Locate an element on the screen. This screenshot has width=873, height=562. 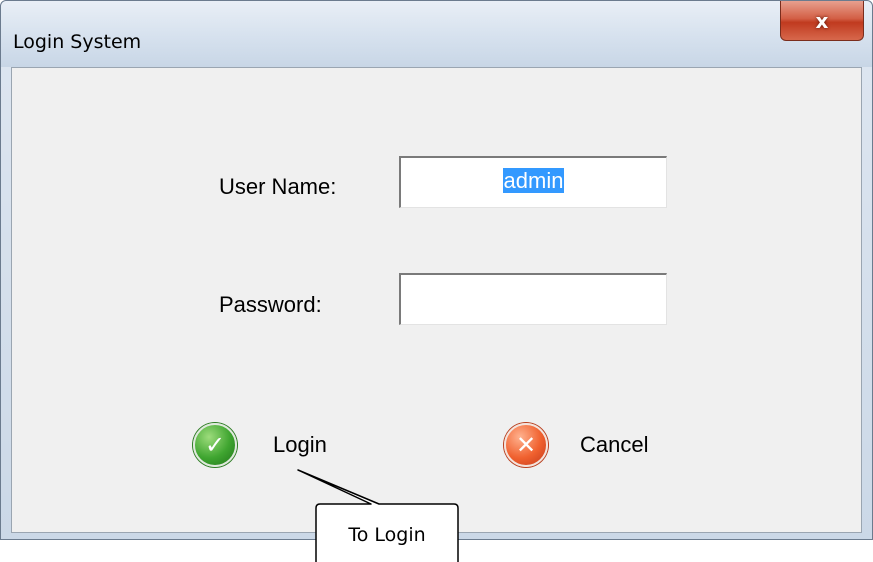
callout-text: To Login is located at coordinates (387, 535).